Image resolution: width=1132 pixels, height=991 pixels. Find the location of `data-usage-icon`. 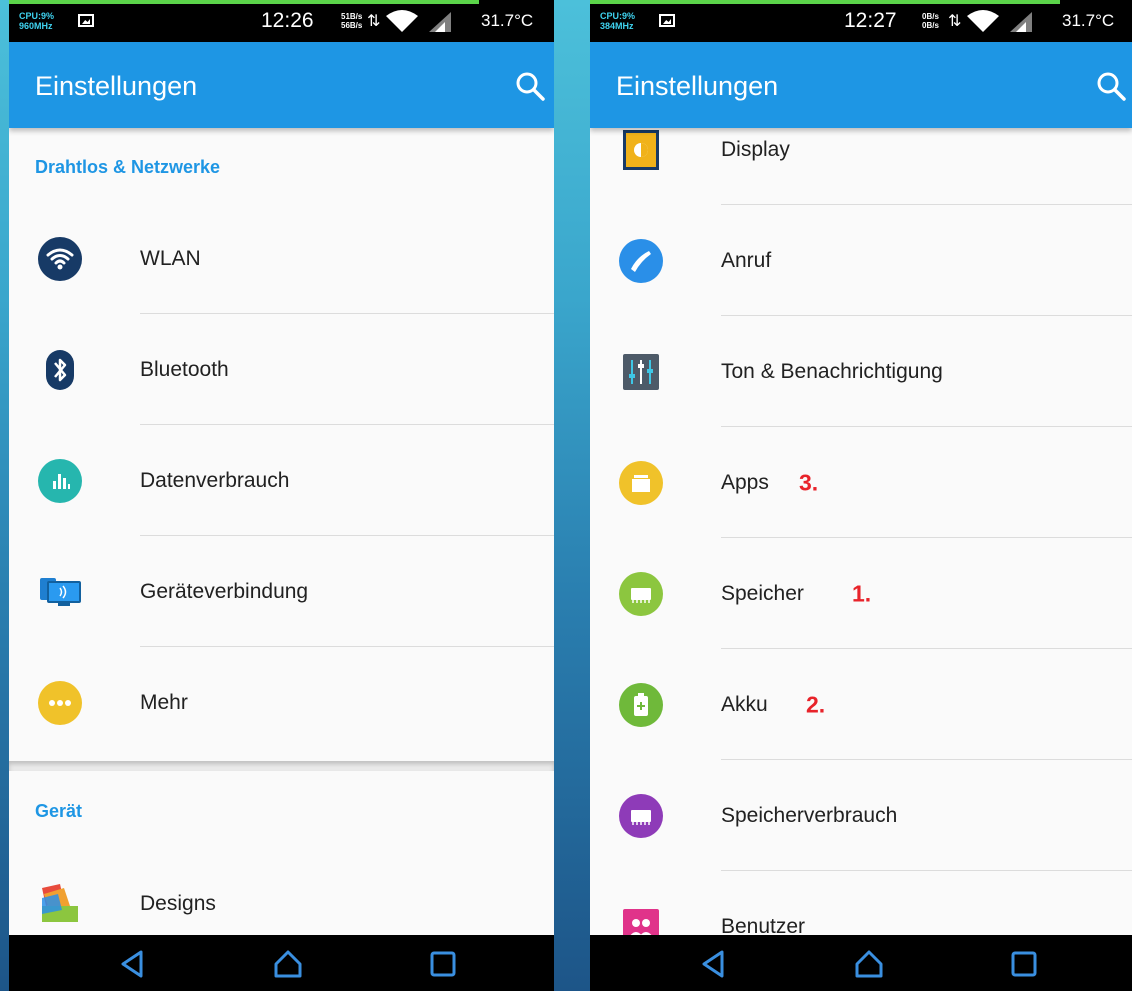

data-usage-icon is located at coordinates (60, 480).